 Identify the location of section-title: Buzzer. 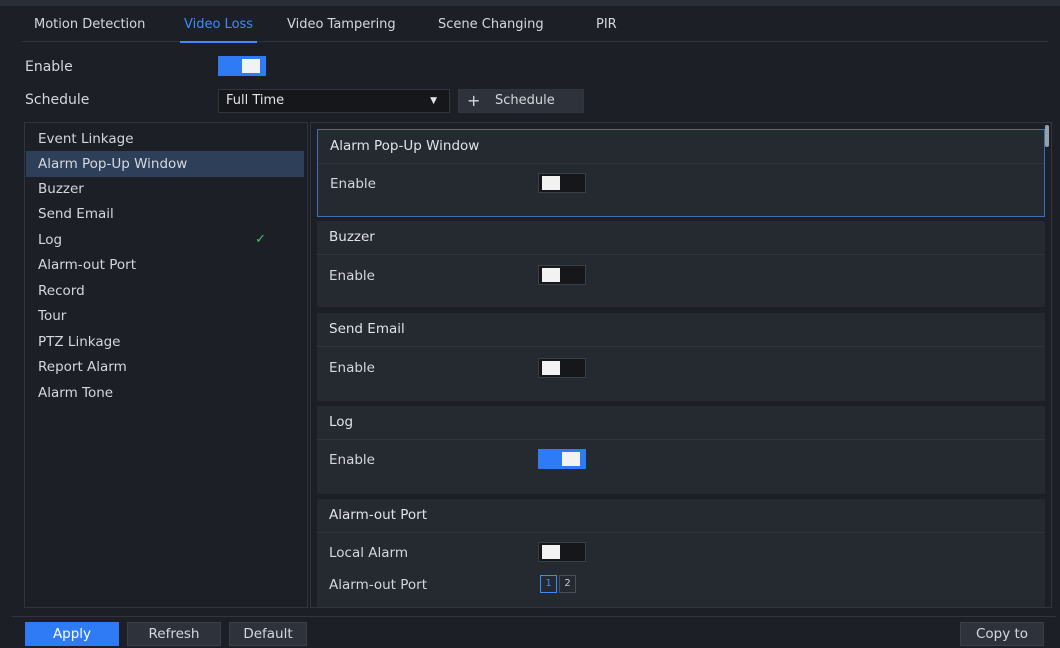
(352, 237).